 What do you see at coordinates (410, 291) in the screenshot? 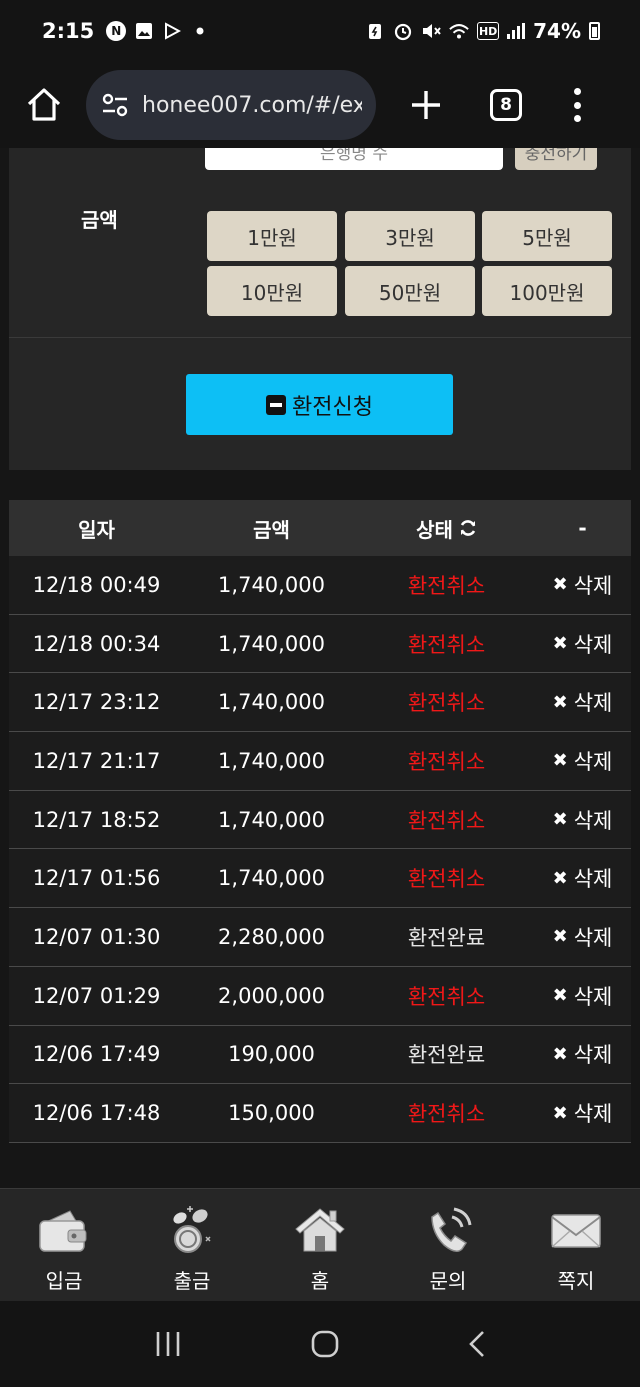
I see `amount-button-500k: 50만원` at bounding box center [410, 291].